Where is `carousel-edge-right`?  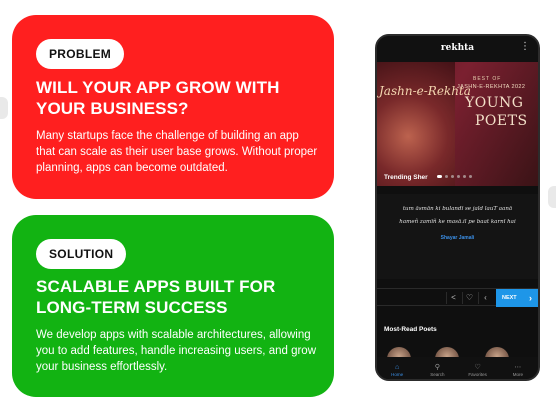 carousel-edge-right is located at coordinates (552, 197).